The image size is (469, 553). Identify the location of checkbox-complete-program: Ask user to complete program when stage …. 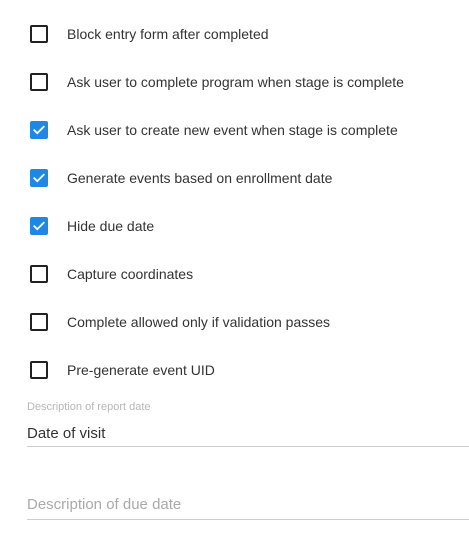
(234, 82).